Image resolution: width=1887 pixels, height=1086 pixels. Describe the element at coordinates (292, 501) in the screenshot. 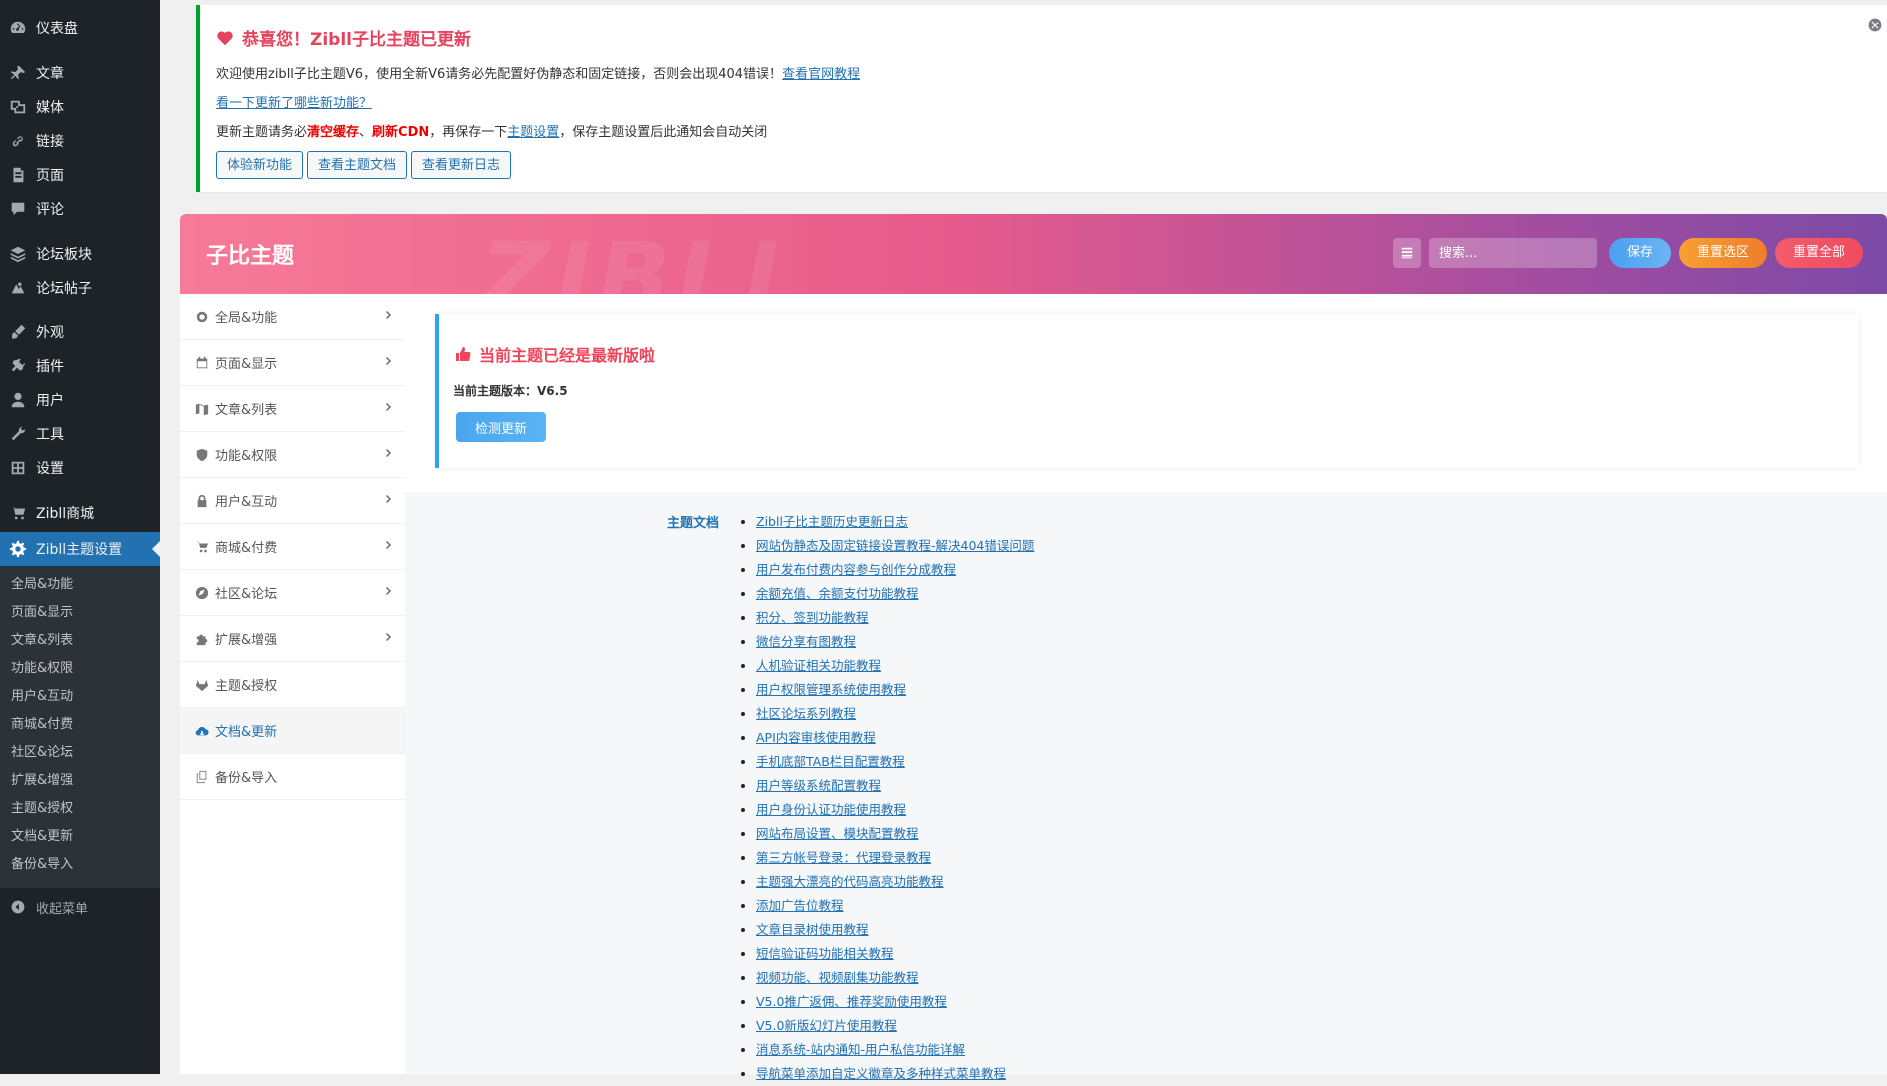

I see `nav-item-users: 用户&互动` at that location.